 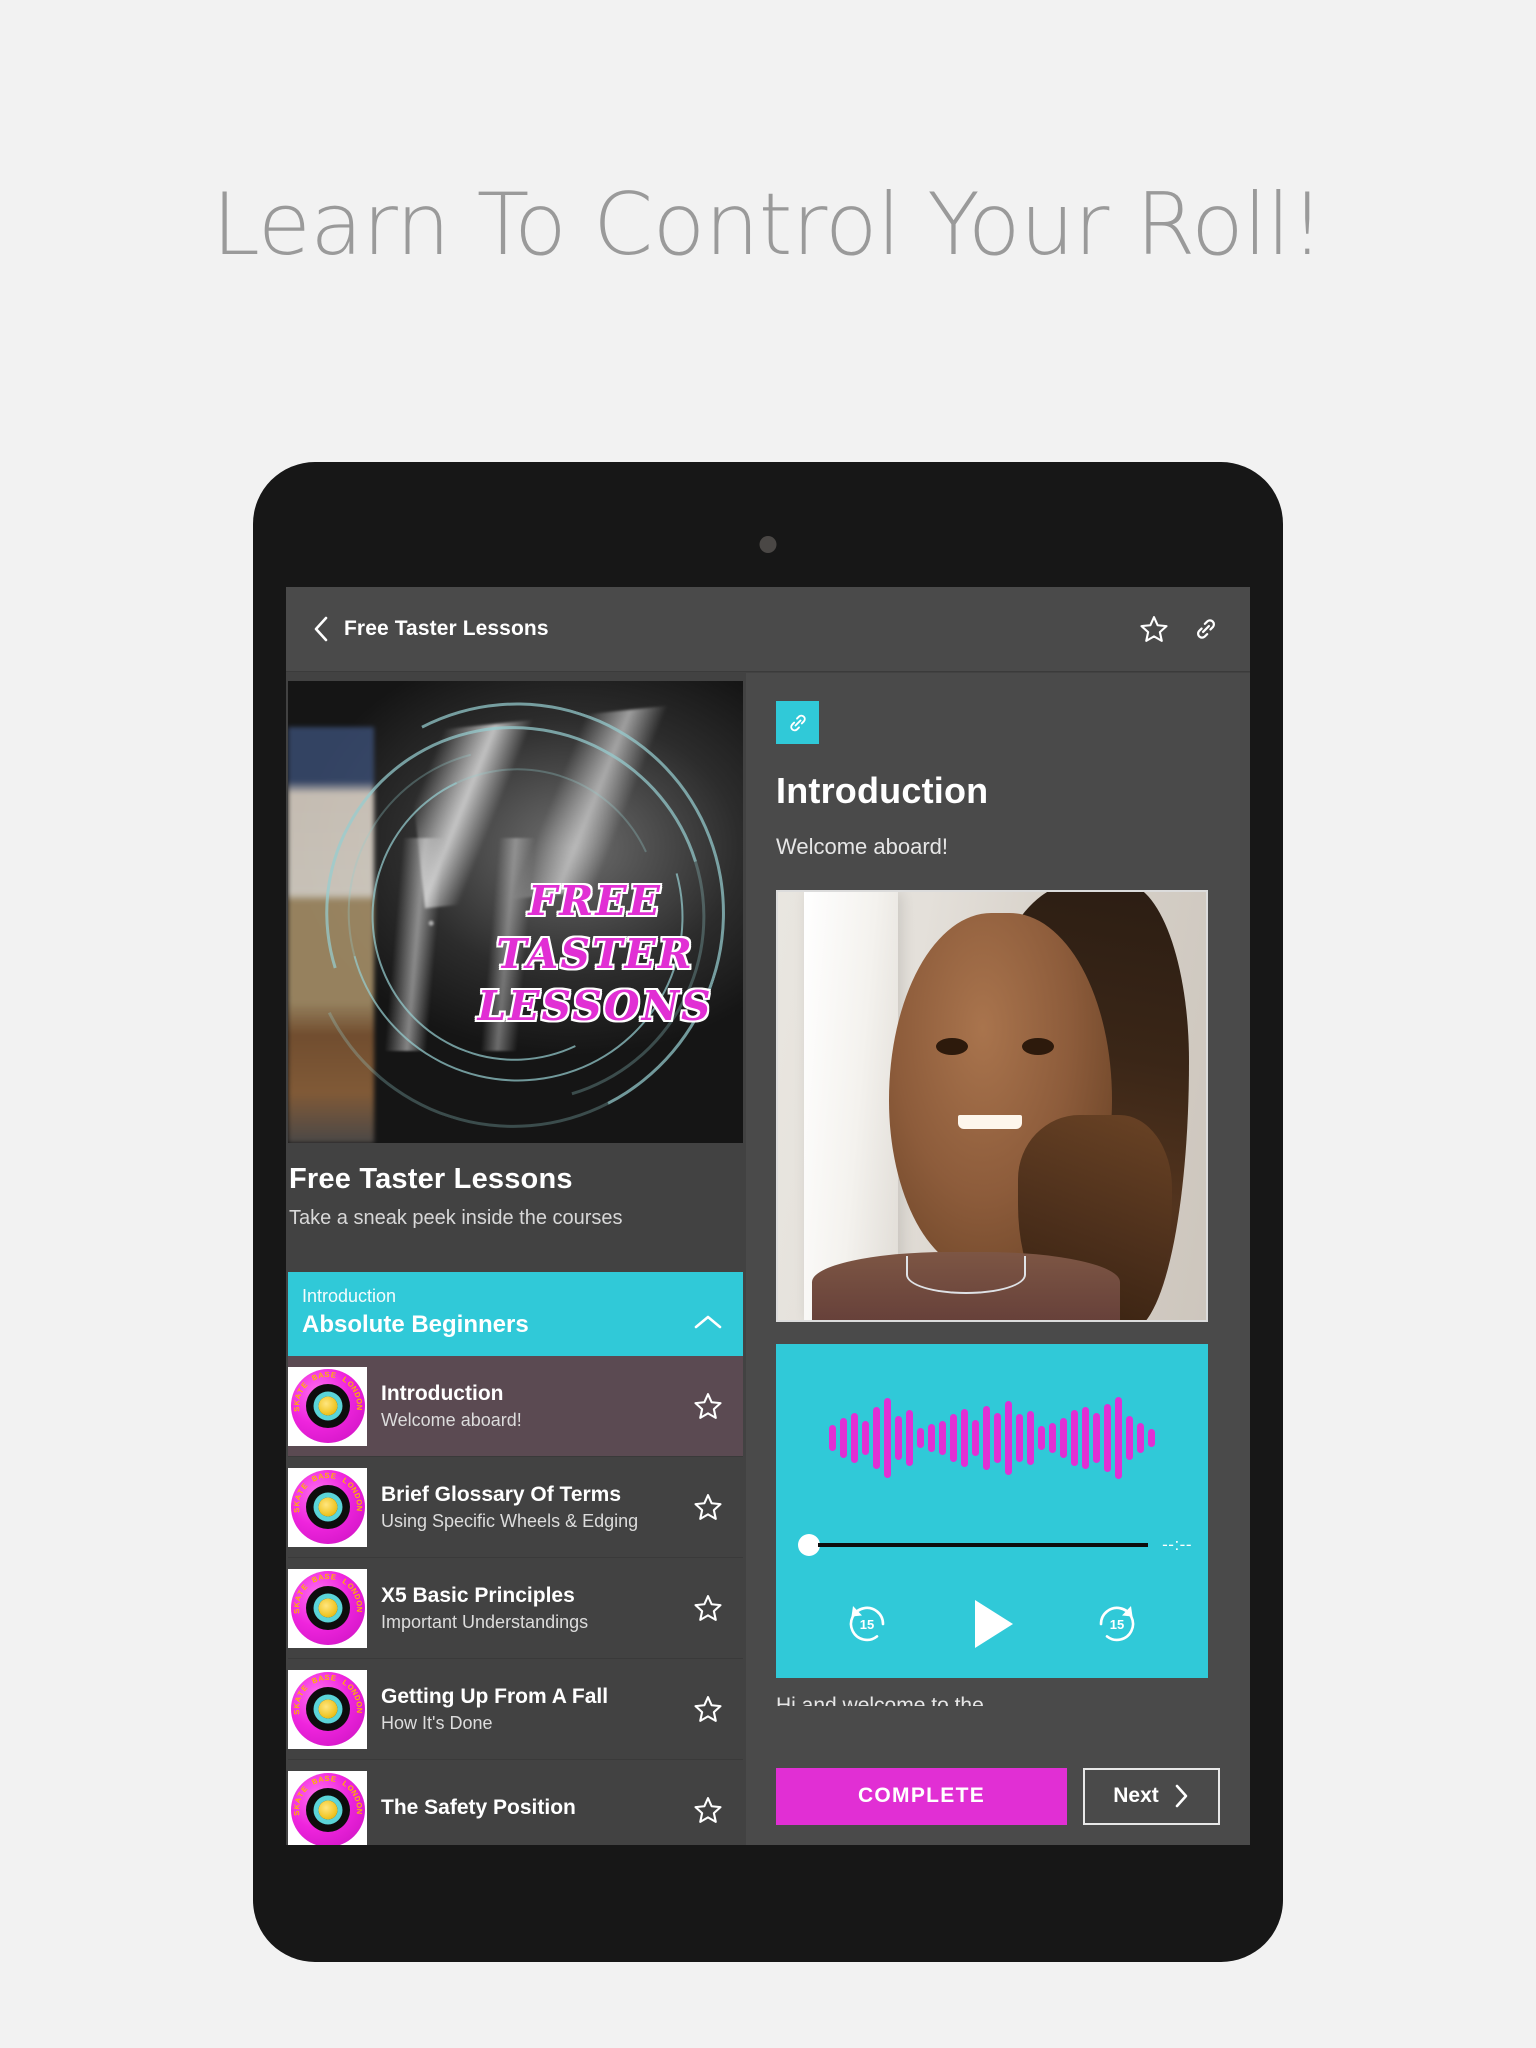 I want to click on audio-seek-track, so click(x=983, y=1545).